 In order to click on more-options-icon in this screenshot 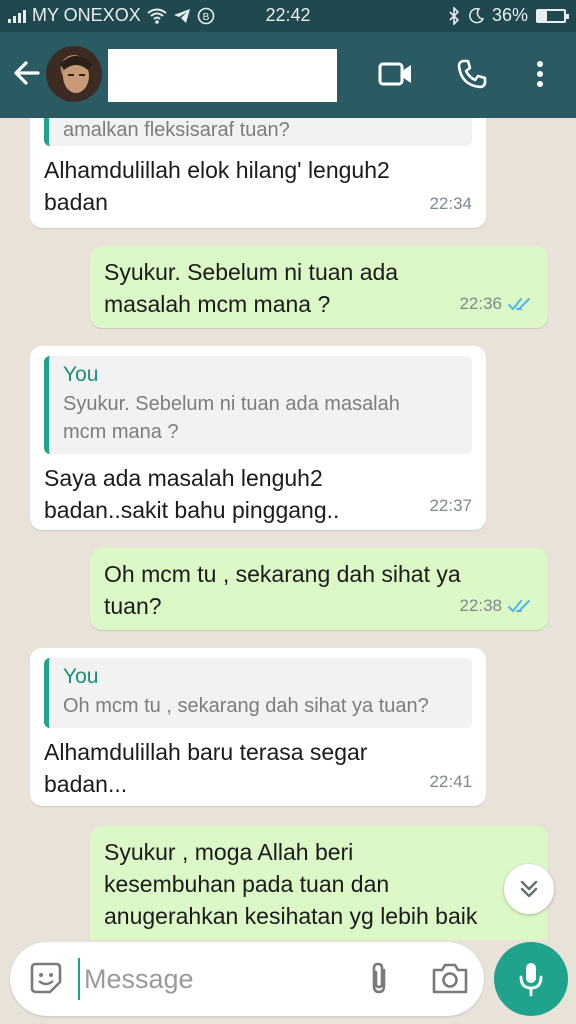, I will do `click(540, 74)`.